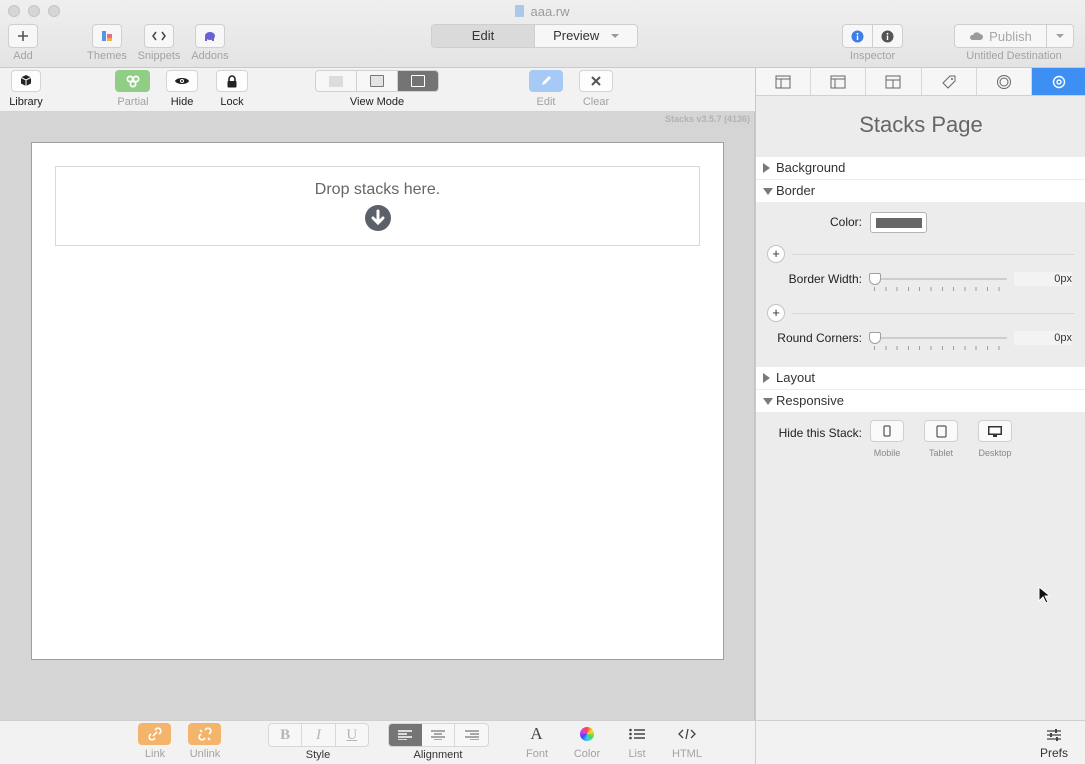  I want to click on tab-sidebar, so click(839, 81).